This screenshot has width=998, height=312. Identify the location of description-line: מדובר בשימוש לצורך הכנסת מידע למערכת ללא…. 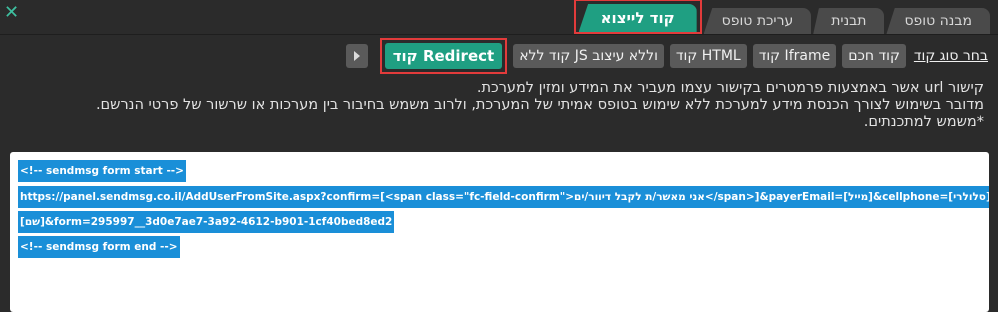
(539, 105).